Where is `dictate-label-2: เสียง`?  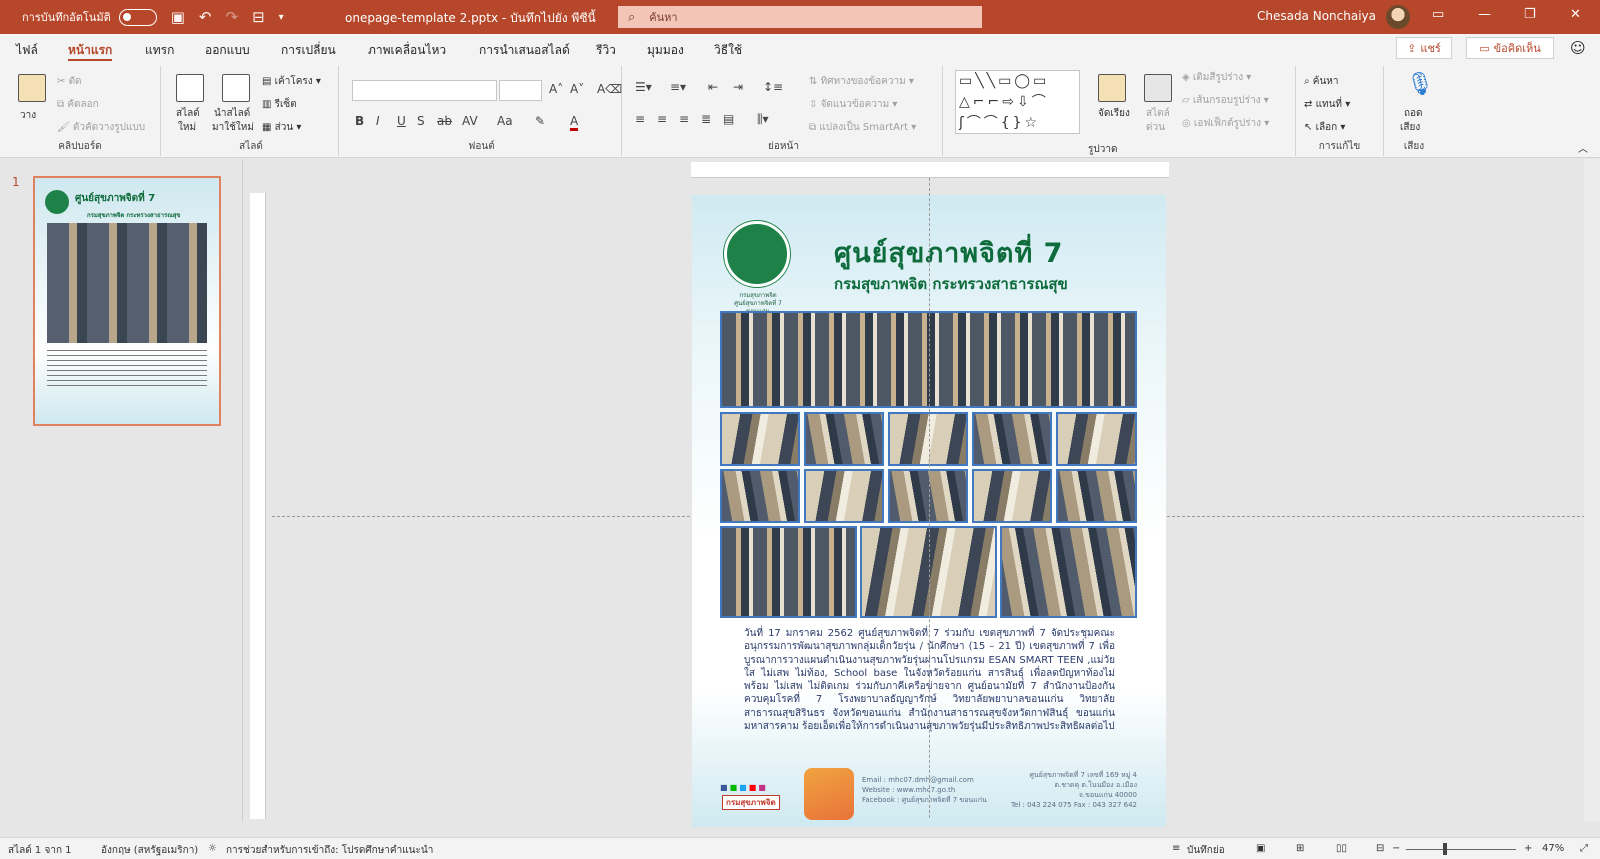
dictate-label-2: เสียง is located at coordinates (1410, 127).